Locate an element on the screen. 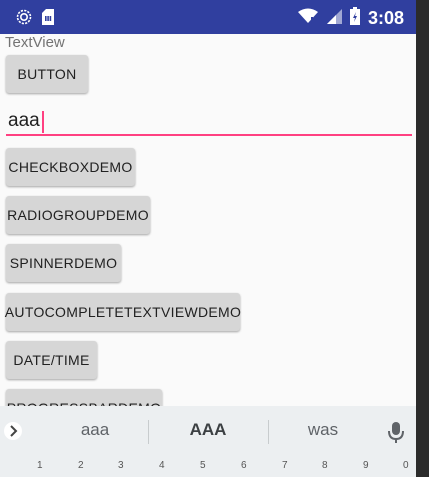 The width and height of the screenshot is (429, 477). signal-icon is located at coordinates (334, 18).